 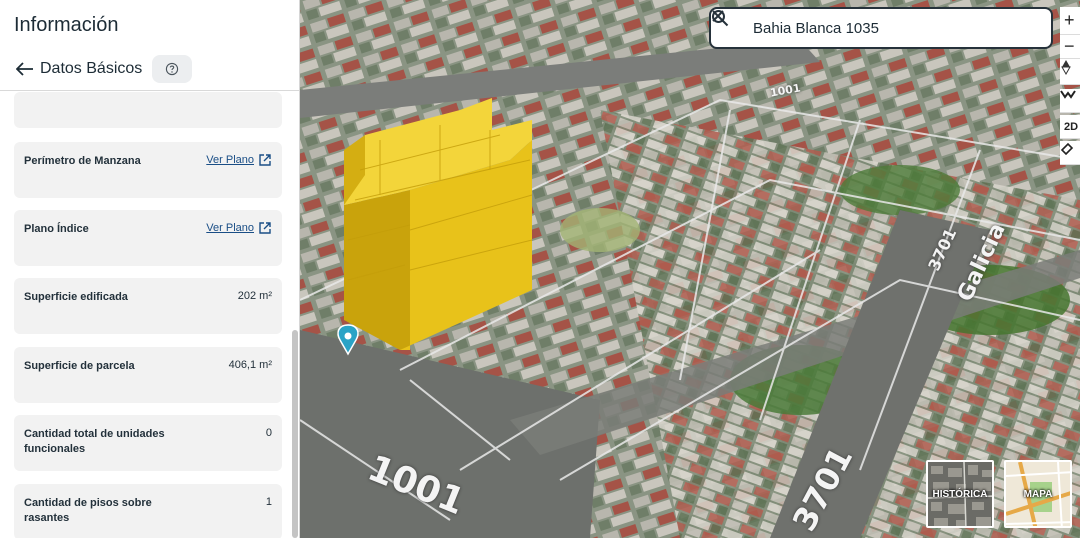 What do you see at coordinates (1068, 94) in the screenshot?
I see `tilt-icon` at bounding box center [1068, 94].